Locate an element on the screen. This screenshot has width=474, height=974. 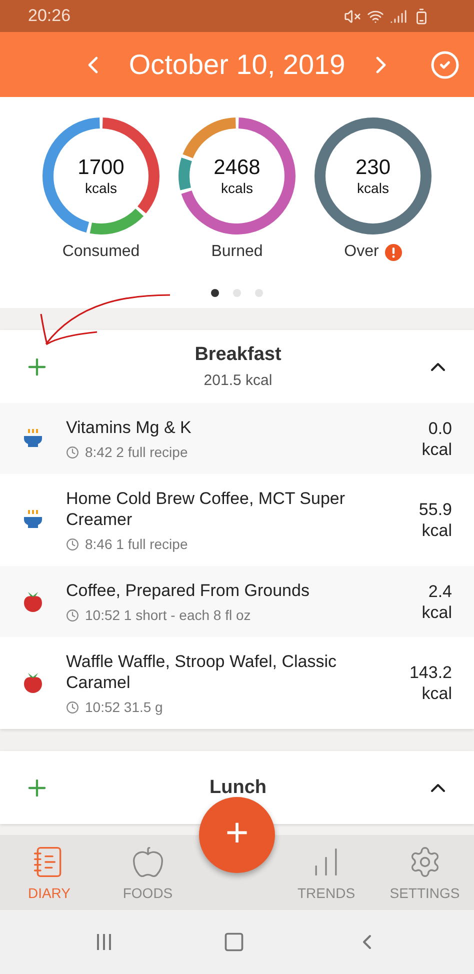
kcal-value: 143.2 is located at coordinates (430, 672).